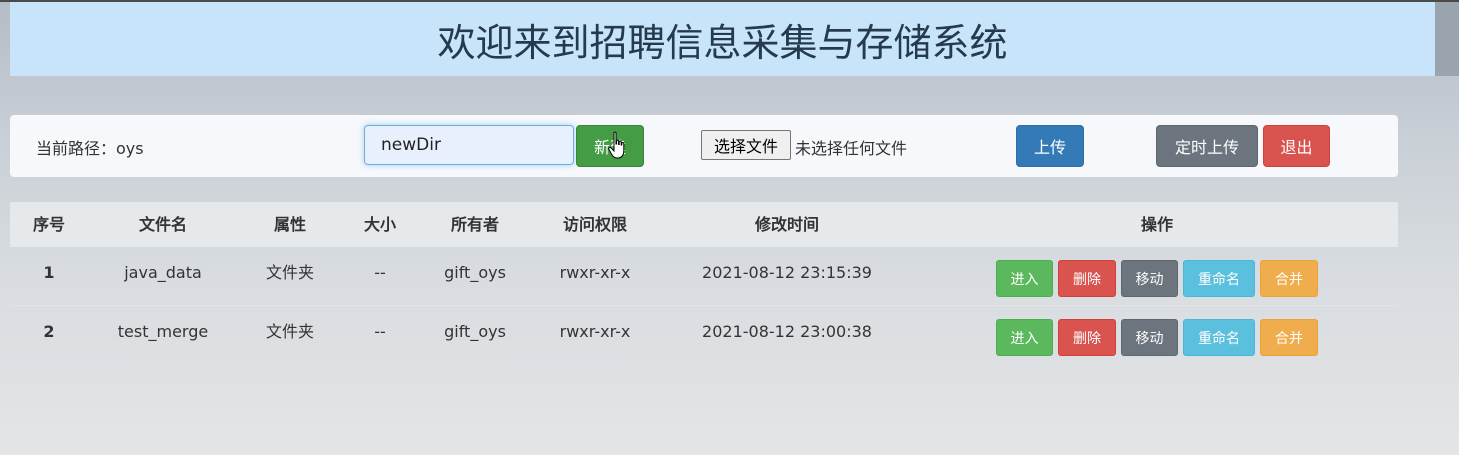  I want to click on hand-pointer-icon, so click(616, 145).